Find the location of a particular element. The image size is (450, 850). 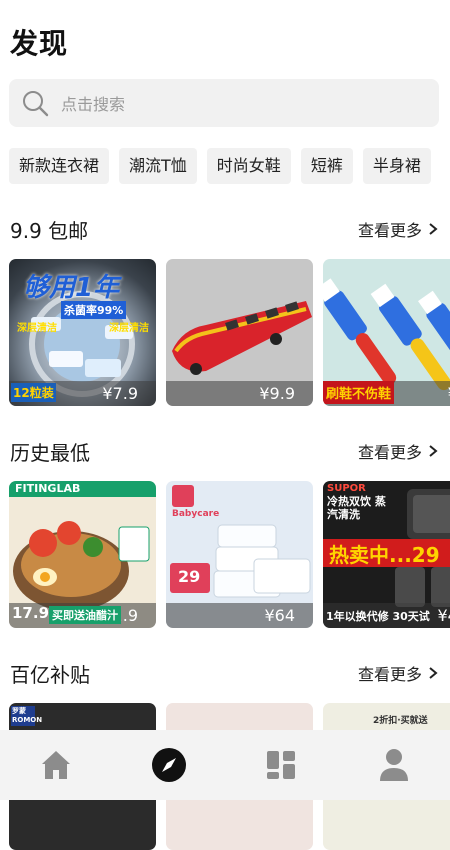

price-tag: ¥9.9 is located at coordinates (239, 393).